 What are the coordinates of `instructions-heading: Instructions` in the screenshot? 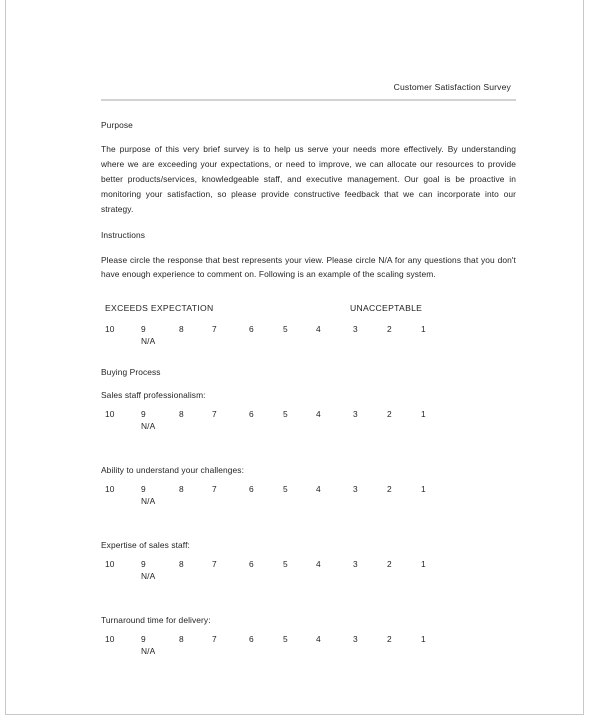 It's located at (123, 234).